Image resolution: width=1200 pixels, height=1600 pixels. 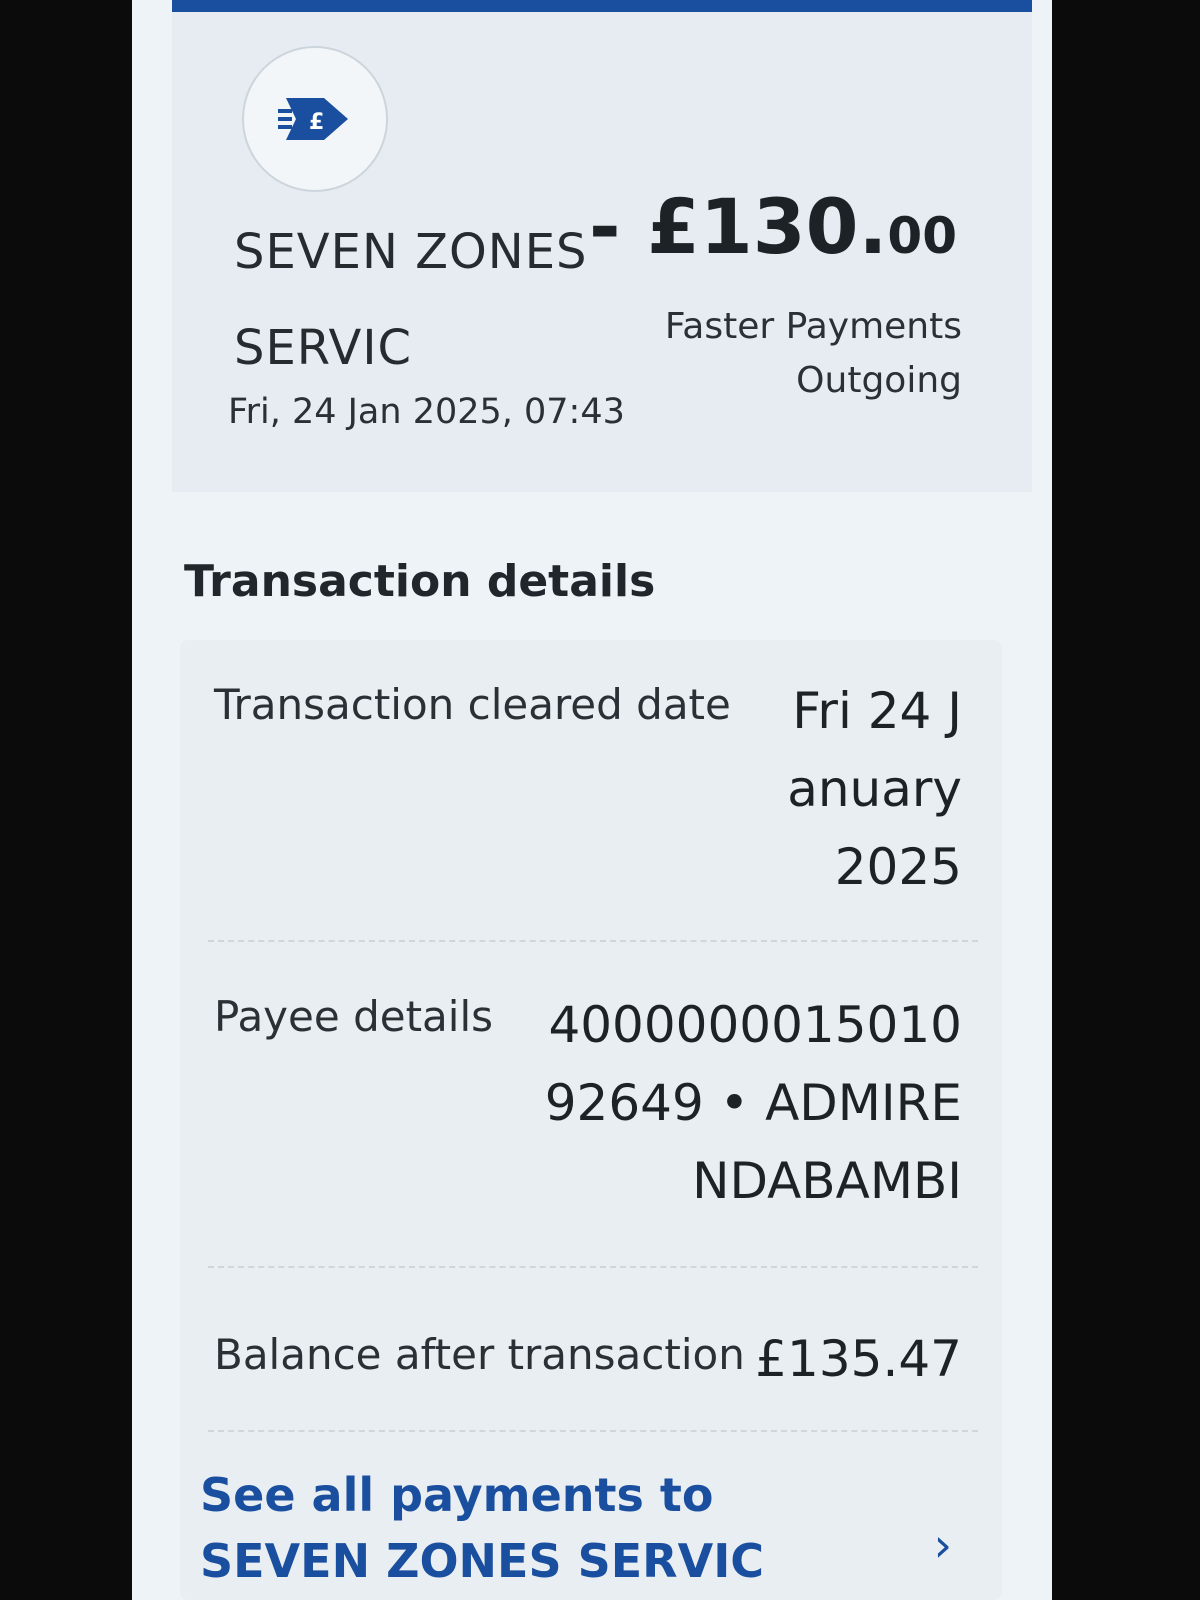 I want to click on bank-transfer-pound-icon: £, so click(x=313, y=119).